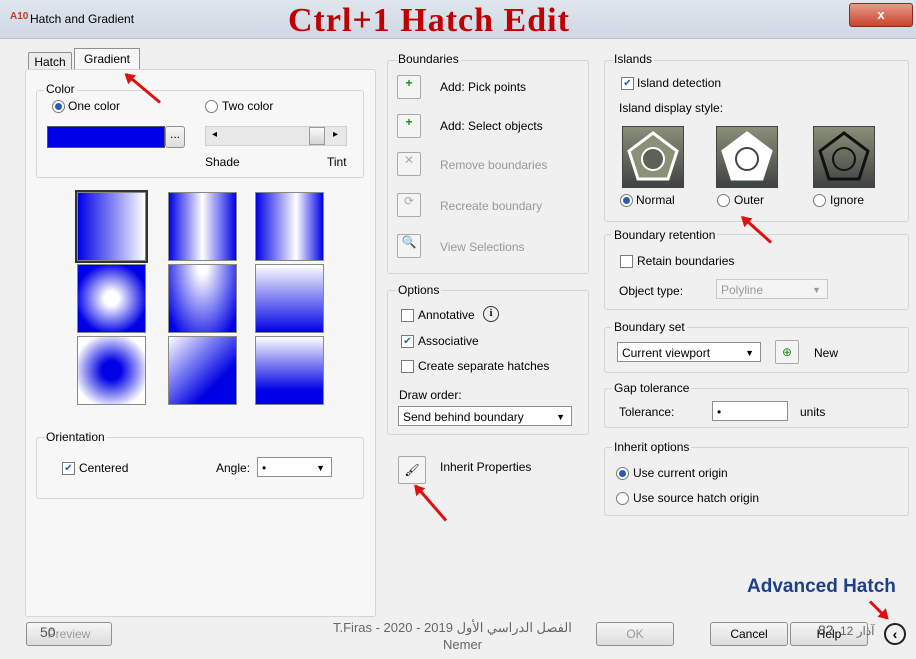 The image size is (916, 659). What do you see at coordinates (723, 200) in the screenshot?
I see `island-outer-radio` at bounding box center [723, 200].